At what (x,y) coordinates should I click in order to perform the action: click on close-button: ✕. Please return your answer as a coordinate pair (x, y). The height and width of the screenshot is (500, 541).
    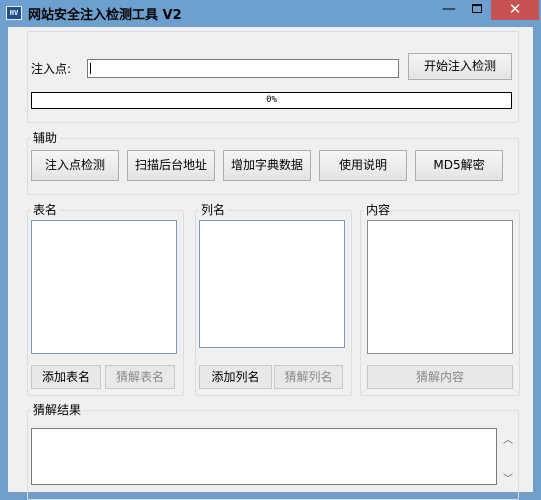
    Looking at the image, I should click on (515, 10).